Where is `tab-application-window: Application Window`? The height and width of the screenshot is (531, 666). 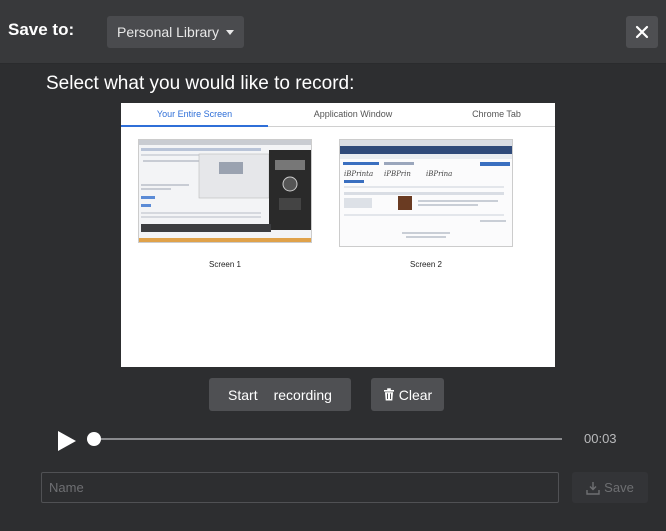
tab-application-window: Application Window is located at coordinates (353, 114).